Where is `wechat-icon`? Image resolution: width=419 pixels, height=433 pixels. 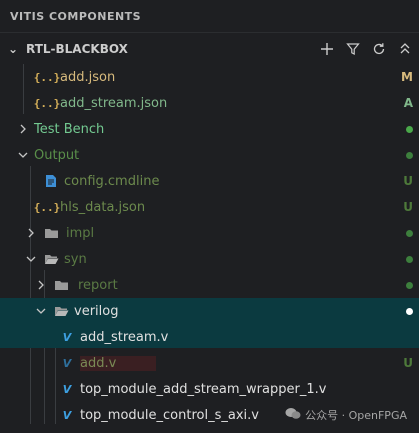
wechat-icon is located at coordinates (293, 415).